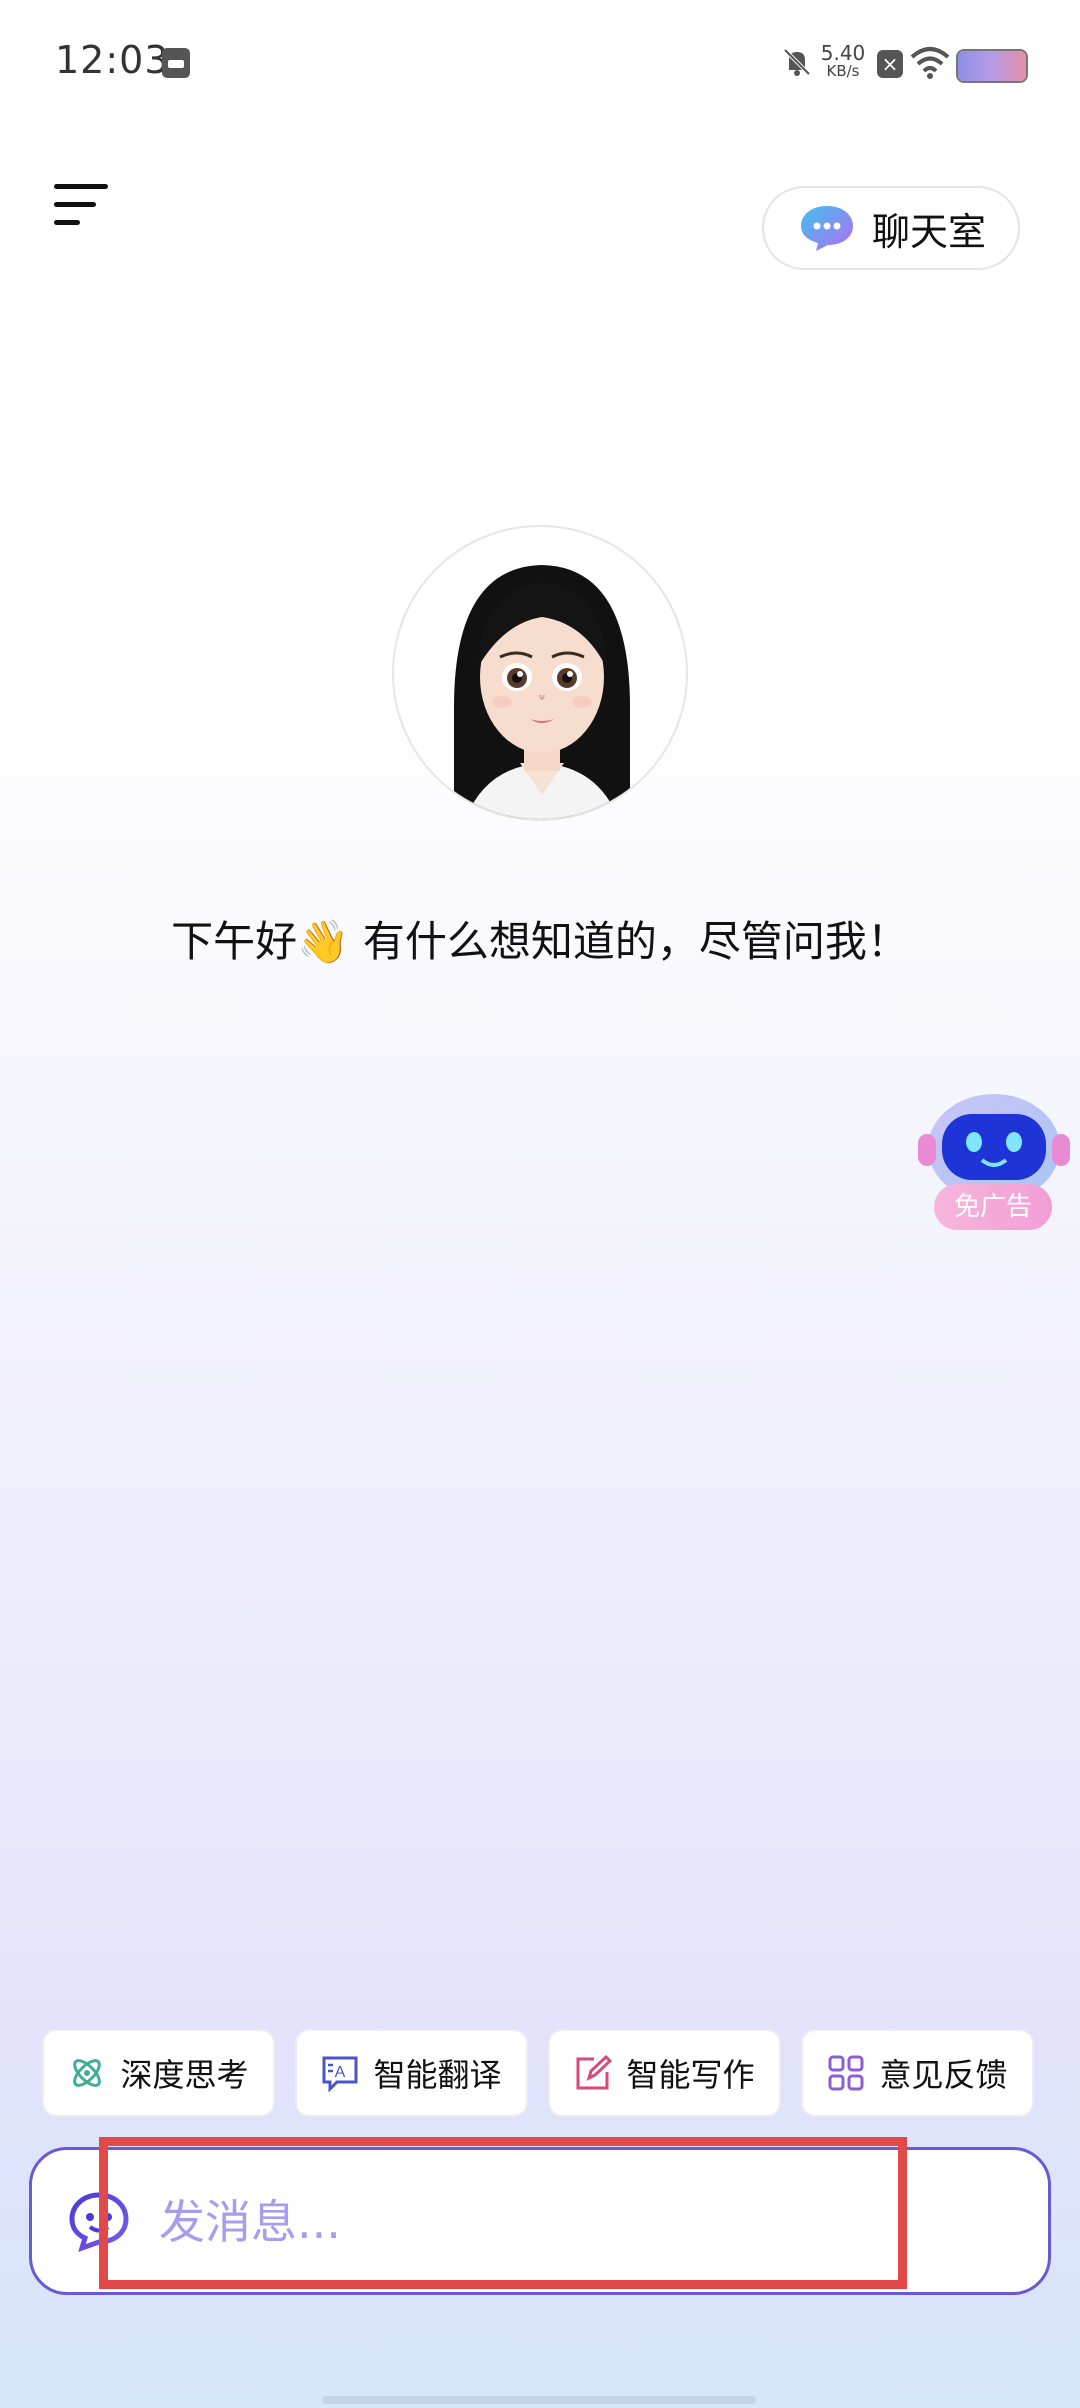 This screenshot has width=1080, height=2408. What do you see at coordinates (542, 692) in the screenshot?
I see `cartoon-girl-avatar` at bounding box center [542, 692].